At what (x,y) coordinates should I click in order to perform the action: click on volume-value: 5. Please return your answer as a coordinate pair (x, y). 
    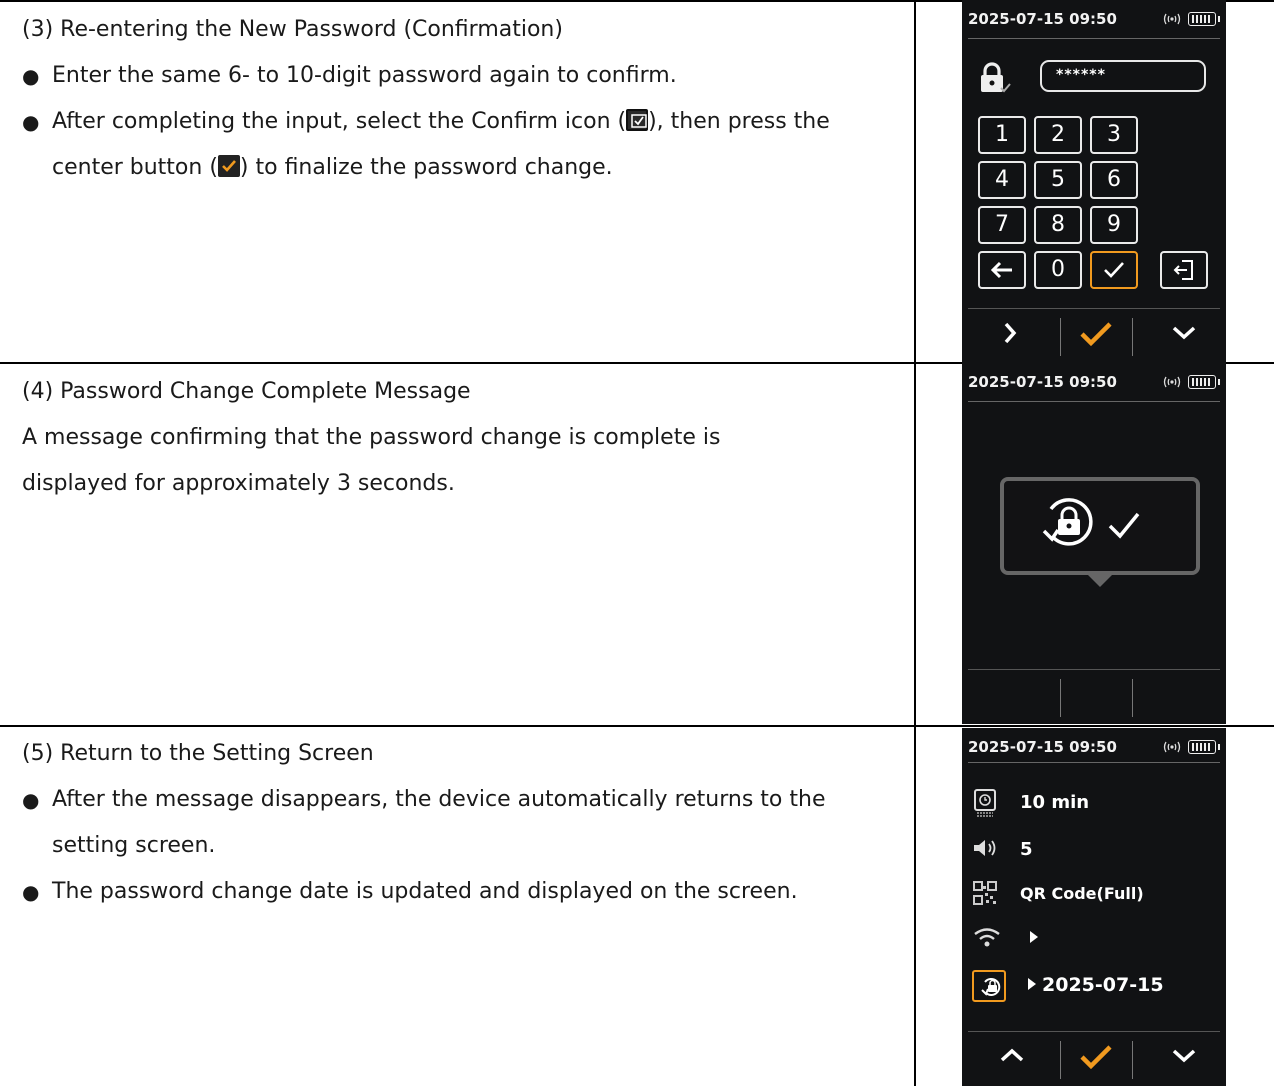
    Looking at the image, I should click on (1026, 849).